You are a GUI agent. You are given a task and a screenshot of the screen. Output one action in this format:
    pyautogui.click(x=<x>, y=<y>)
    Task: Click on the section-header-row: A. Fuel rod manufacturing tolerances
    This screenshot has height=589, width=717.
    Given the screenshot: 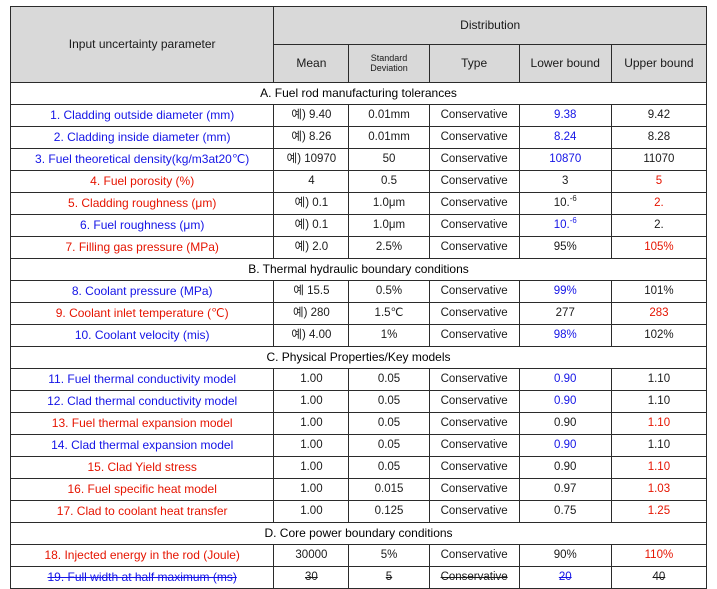 What is the action you would take?
    pyautogui.click(x=358, y=93)
    